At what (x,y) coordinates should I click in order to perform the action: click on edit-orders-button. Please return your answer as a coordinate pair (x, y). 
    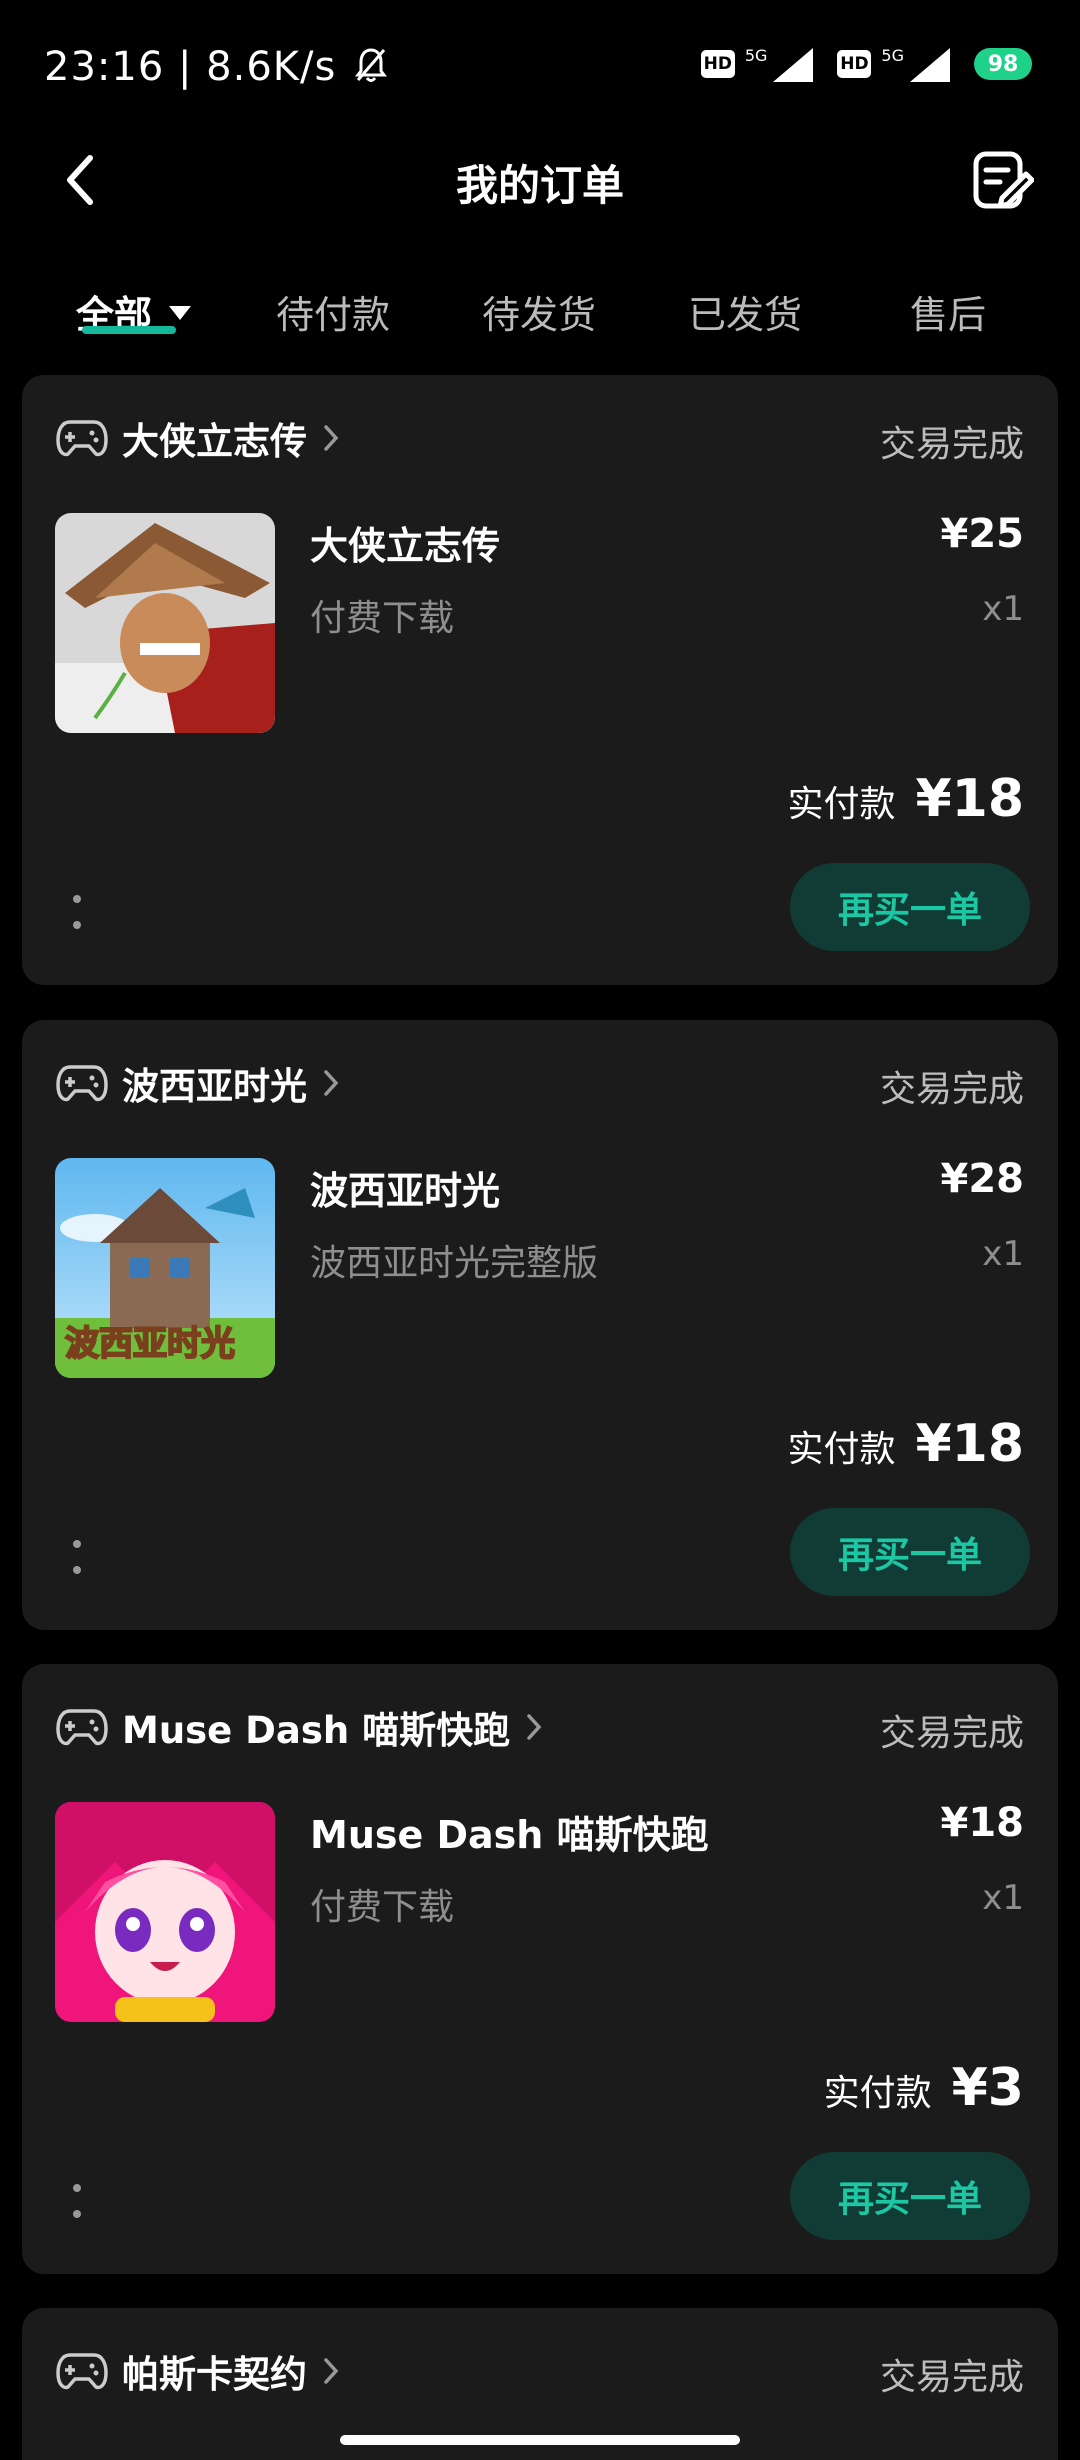
    Looking at the image, I should click on (1002, 180).